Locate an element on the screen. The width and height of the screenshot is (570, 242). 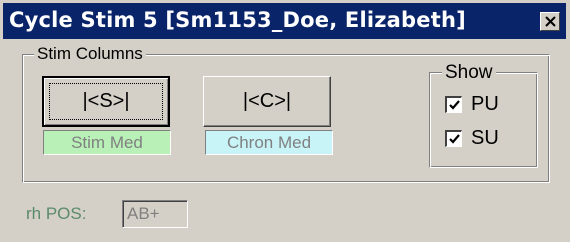
window-title: Cycle Stim 5 [Sm1153_Doe, Elizabeth] is located at coordinates (237, 20).